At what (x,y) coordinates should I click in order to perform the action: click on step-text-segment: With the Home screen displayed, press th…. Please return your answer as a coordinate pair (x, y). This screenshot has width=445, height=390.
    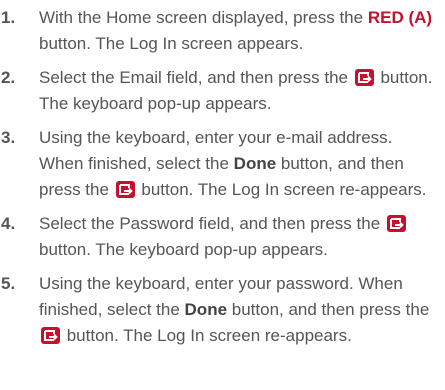
    Looking at the image, I should click on (203, 17).